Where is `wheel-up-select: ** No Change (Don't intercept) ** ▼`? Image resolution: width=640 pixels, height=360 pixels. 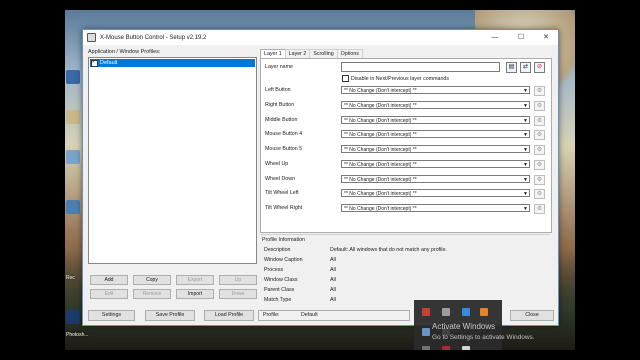 wheel-up-select: ** No Change (Don't intercept) ** ▼ is located at coordinates (435, 164).